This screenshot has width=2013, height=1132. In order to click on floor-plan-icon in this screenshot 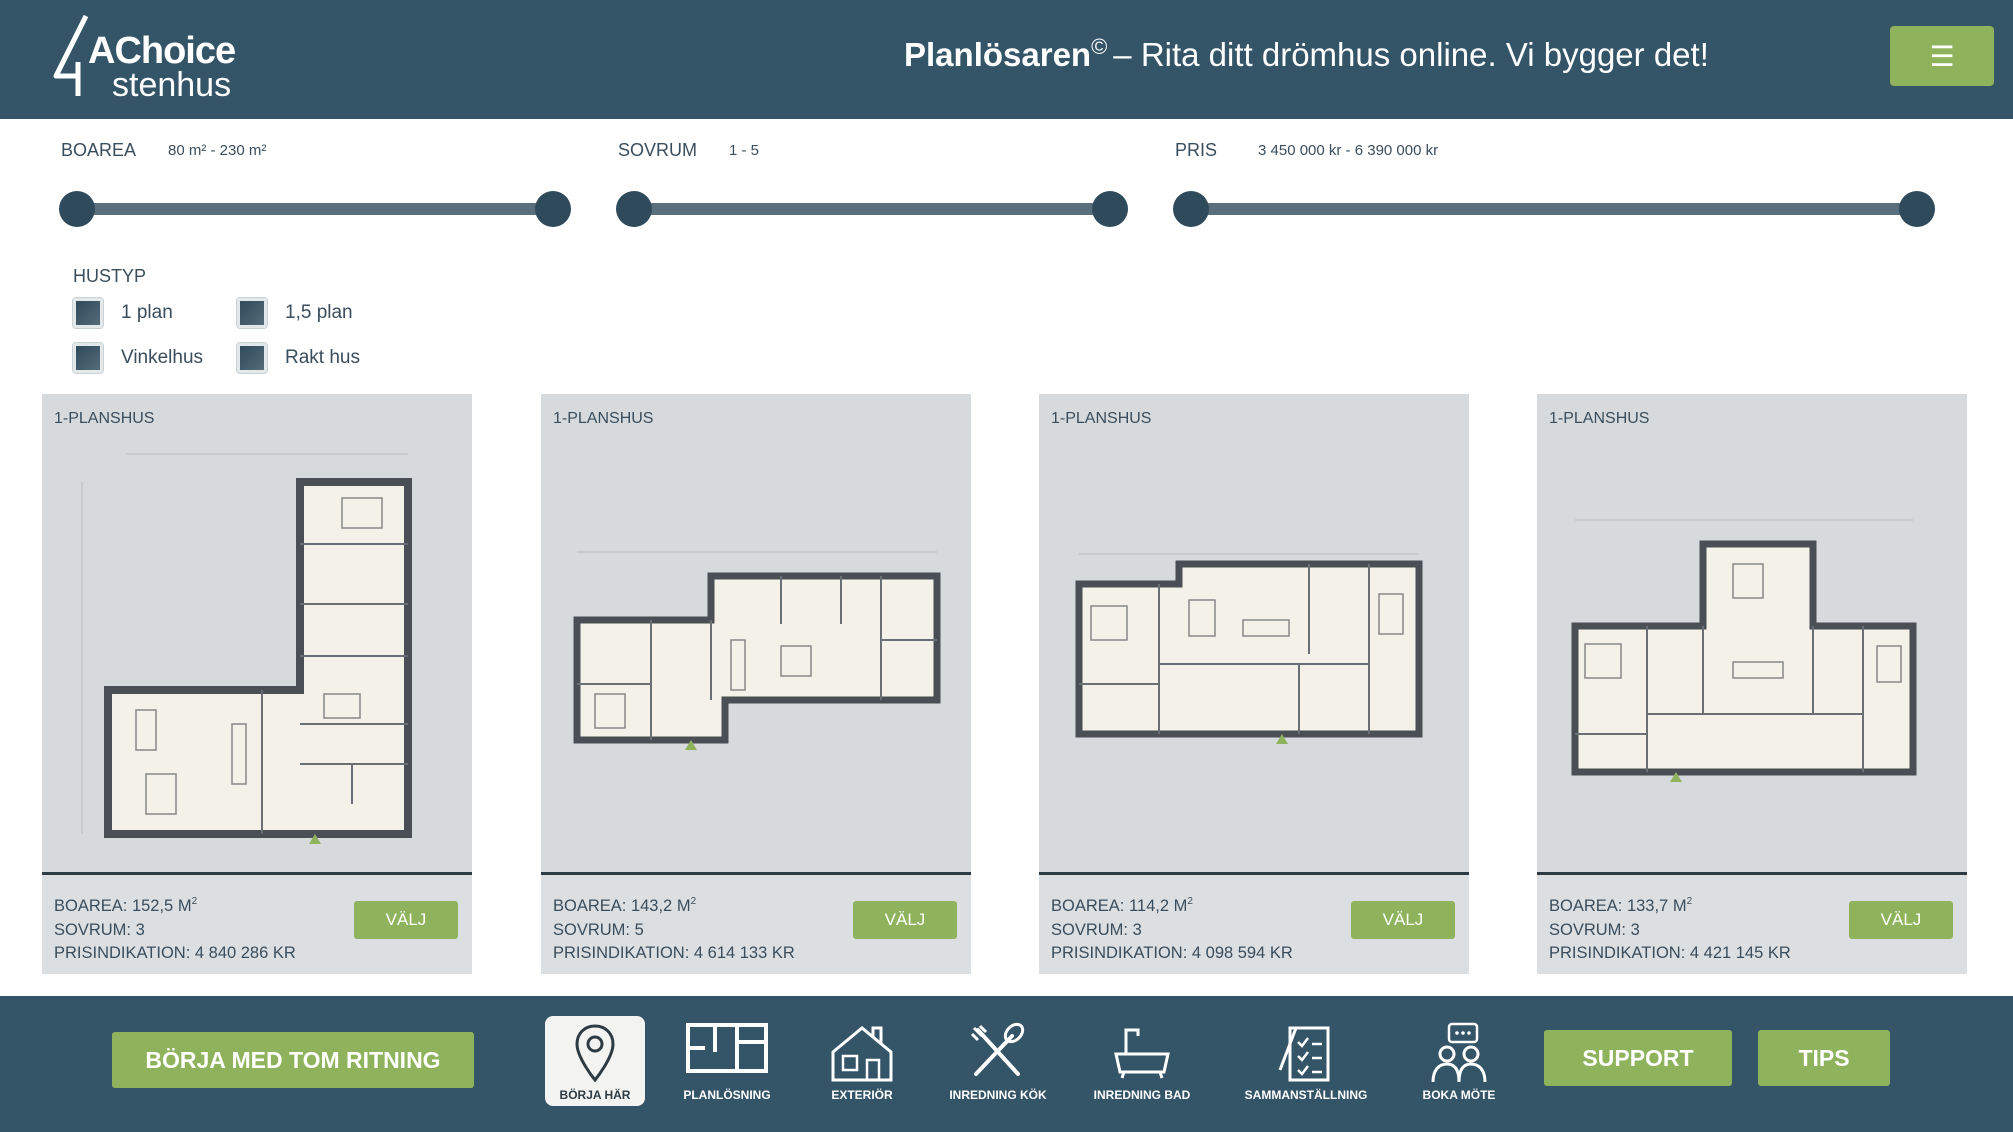, I will do `click(727, 1048)`.